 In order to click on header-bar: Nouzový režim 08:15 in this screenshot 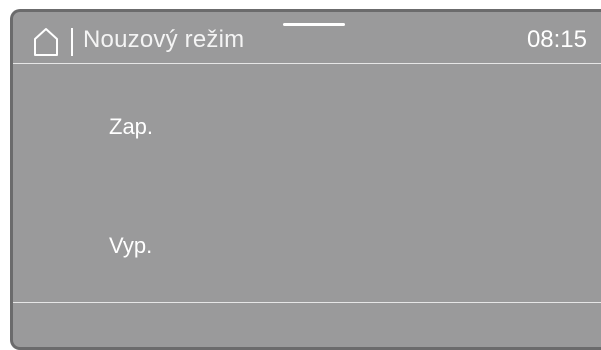, I will do `click(307, 38)`.